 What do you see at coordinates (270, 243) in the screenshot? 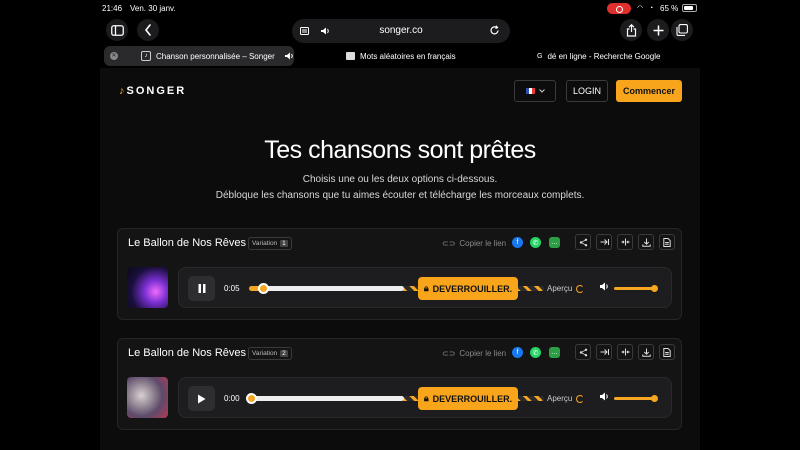
I see `variation-badge: Variation 1` at bounding box center [270, 243].